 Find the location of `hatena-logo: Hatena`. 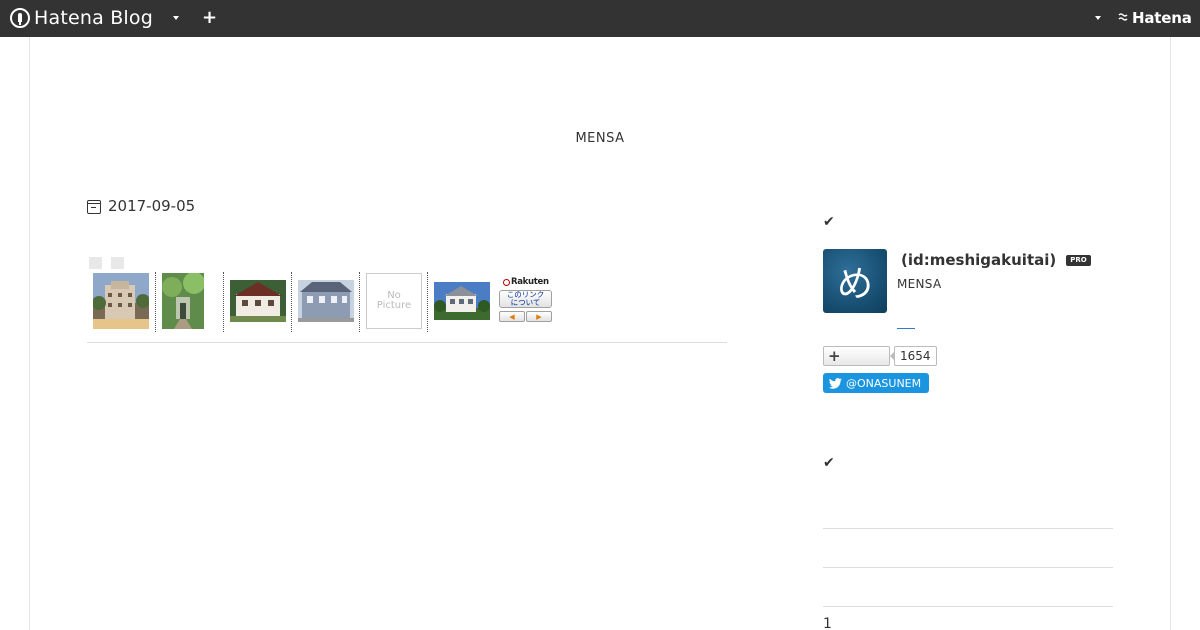

hatena-logo: Hatena is located at coordinates (1155, 18).